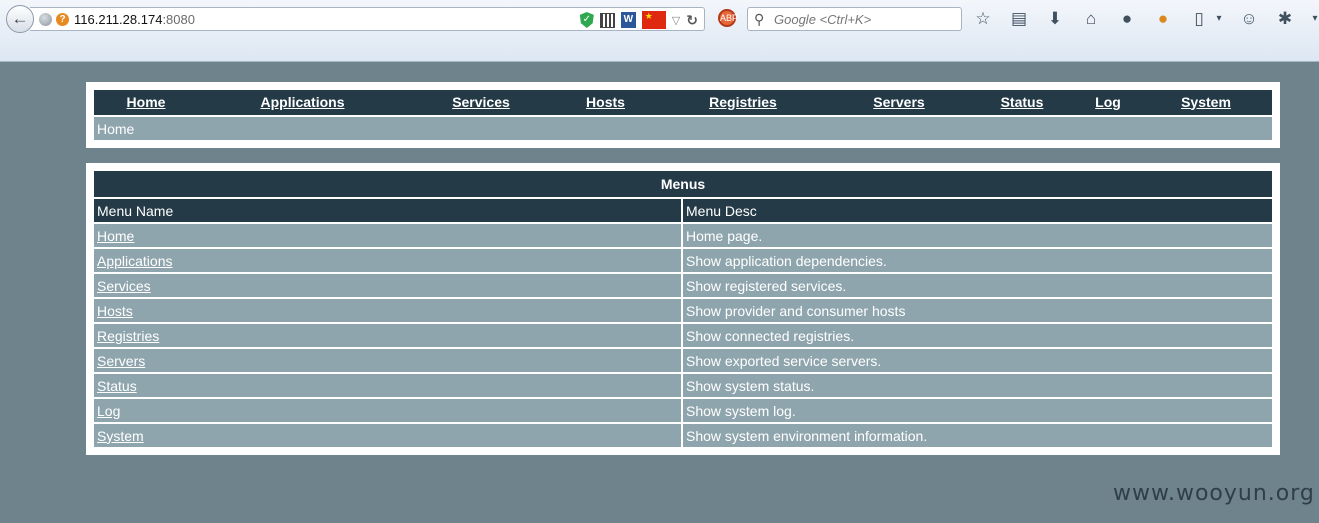 Image resolution: width=1319 pixels, height=523 pixels. I want to click on nav-cell-log: Log, so click(1108, 102).